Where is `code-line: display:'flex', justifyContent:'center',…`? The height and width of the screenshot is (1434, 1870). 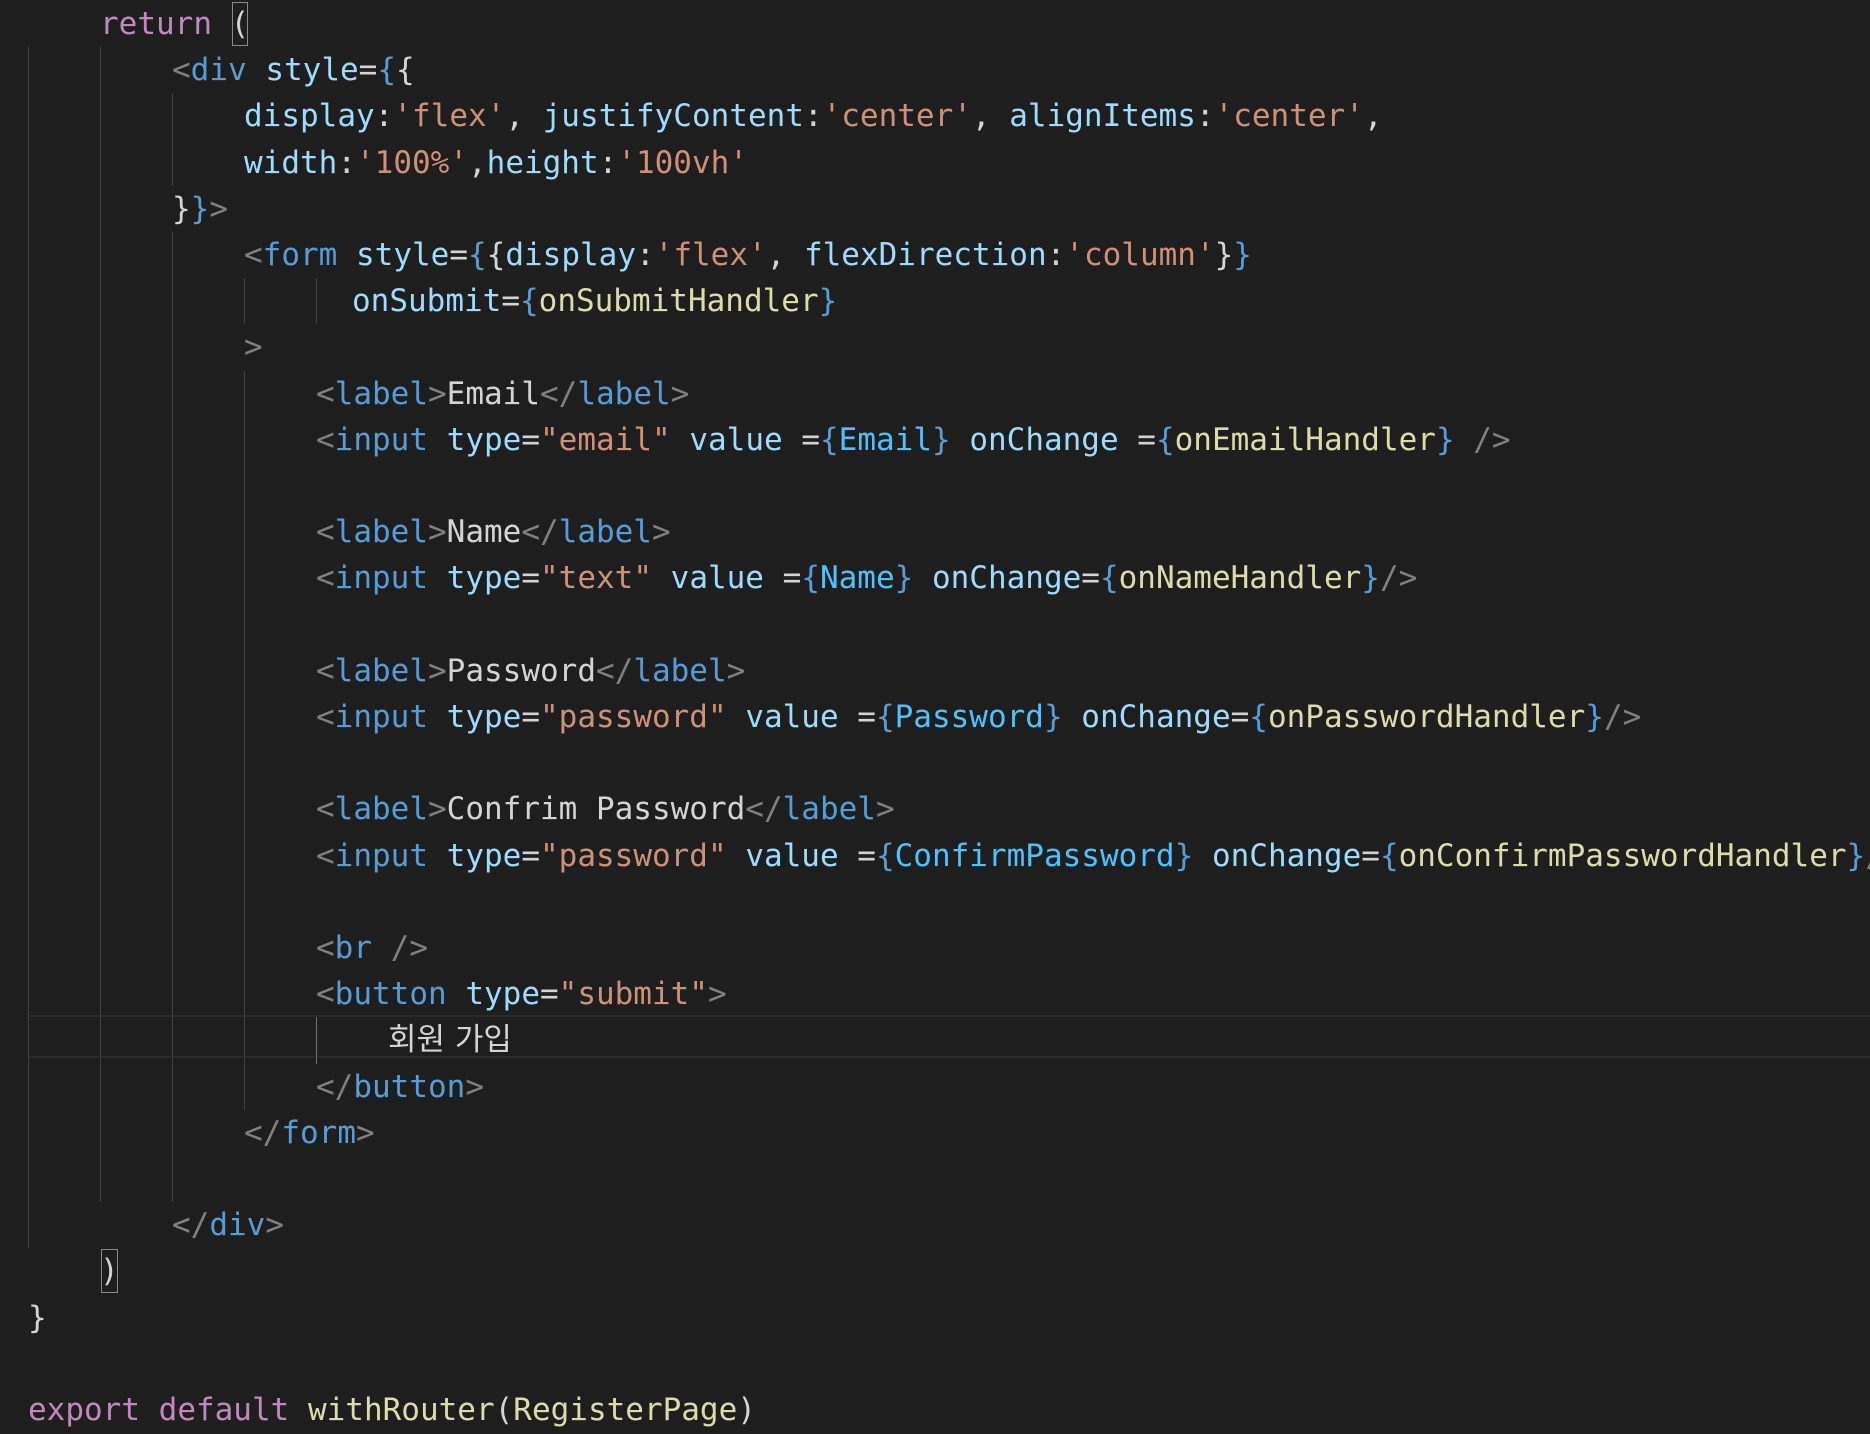 code-line: display:'flex', justifyContent:'center',… is located at coordinates (813, 116).